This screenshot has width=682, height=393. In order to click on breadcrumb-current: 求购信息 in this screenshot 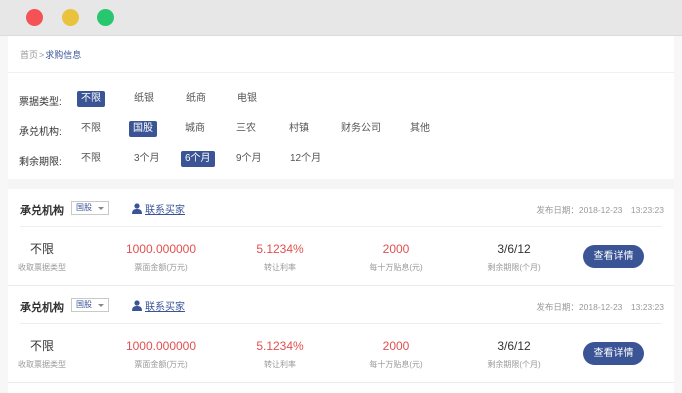, I will do `click(63, 55)`.